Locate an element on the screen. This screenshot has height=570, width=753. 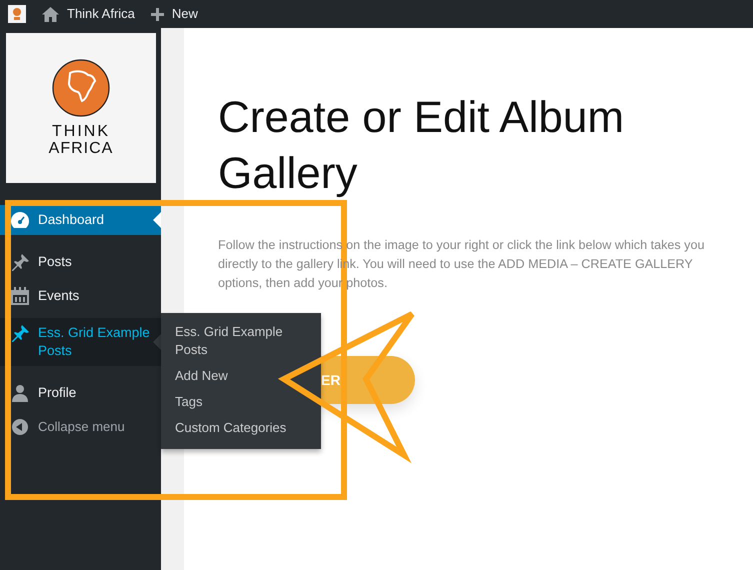
site-logo-icon is located at coordinates (17, 14).